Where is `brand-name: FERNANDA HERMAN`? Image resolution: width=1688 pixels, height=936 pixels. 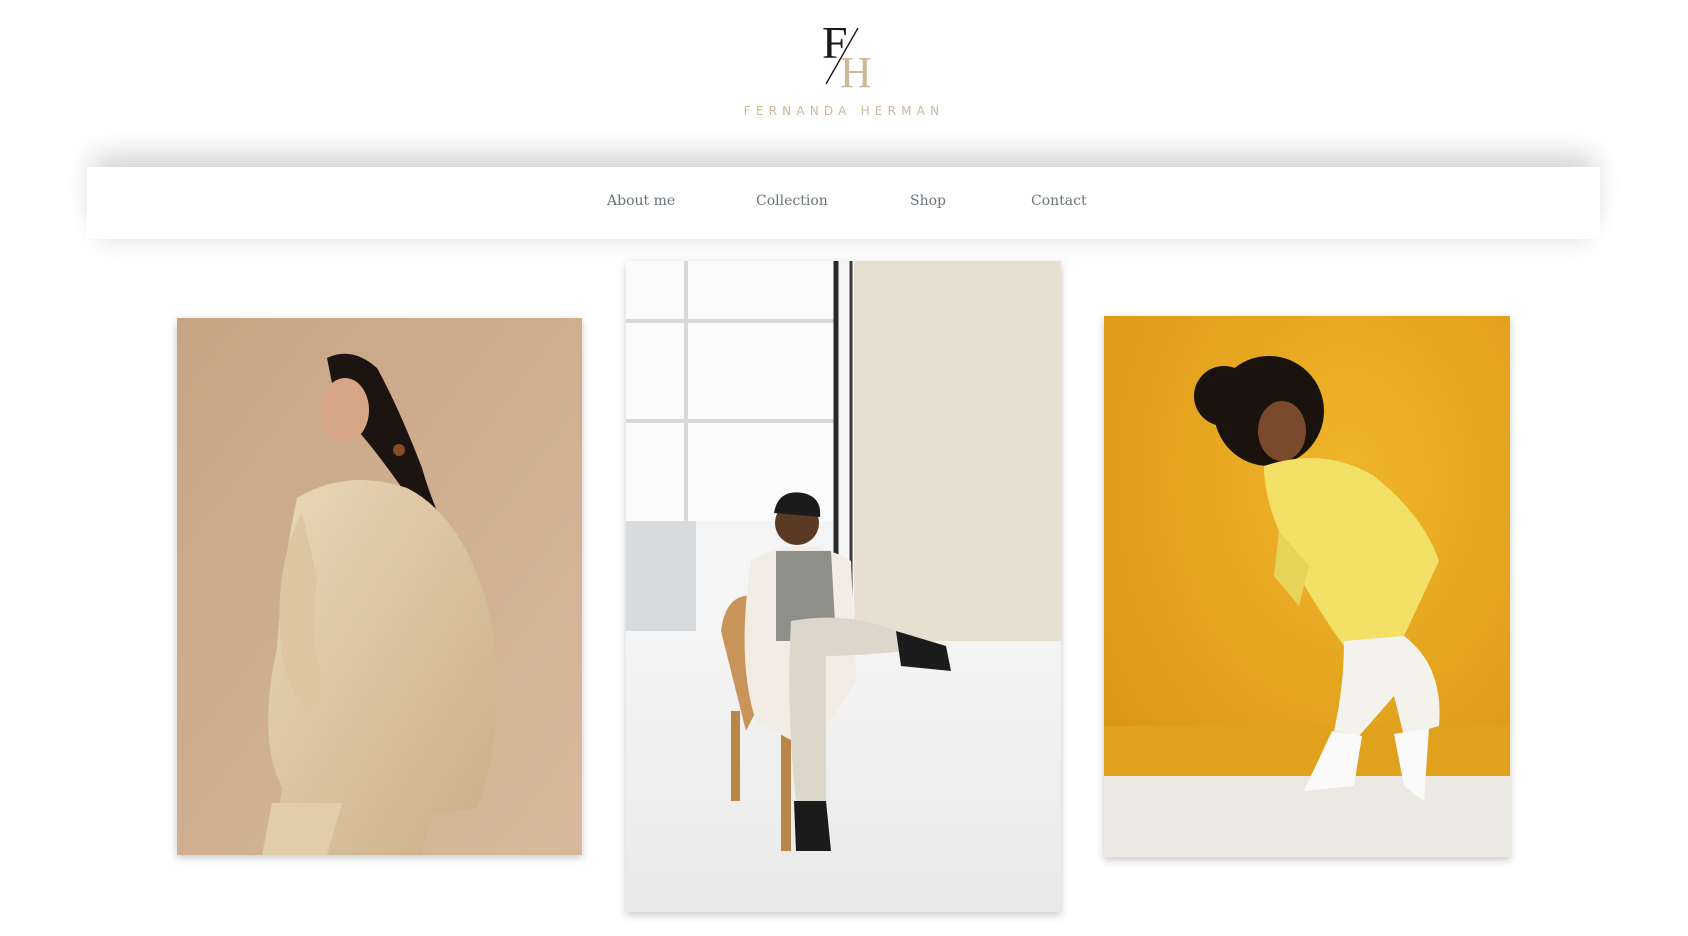 brand-name: FERNANDA HERMAN is located at coordinates (844, 111).